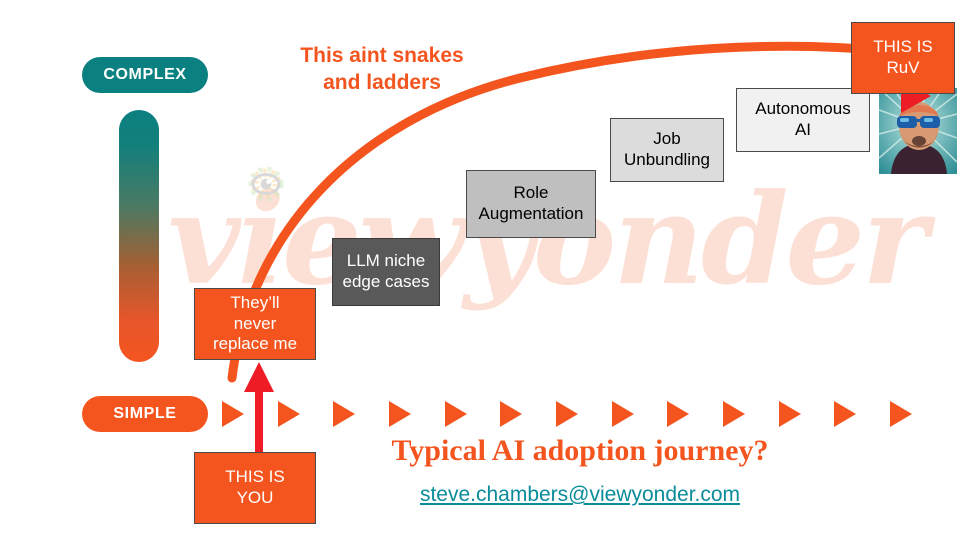  I want to click on page-title: Typical AI adoption journey?, so click(580, 450).